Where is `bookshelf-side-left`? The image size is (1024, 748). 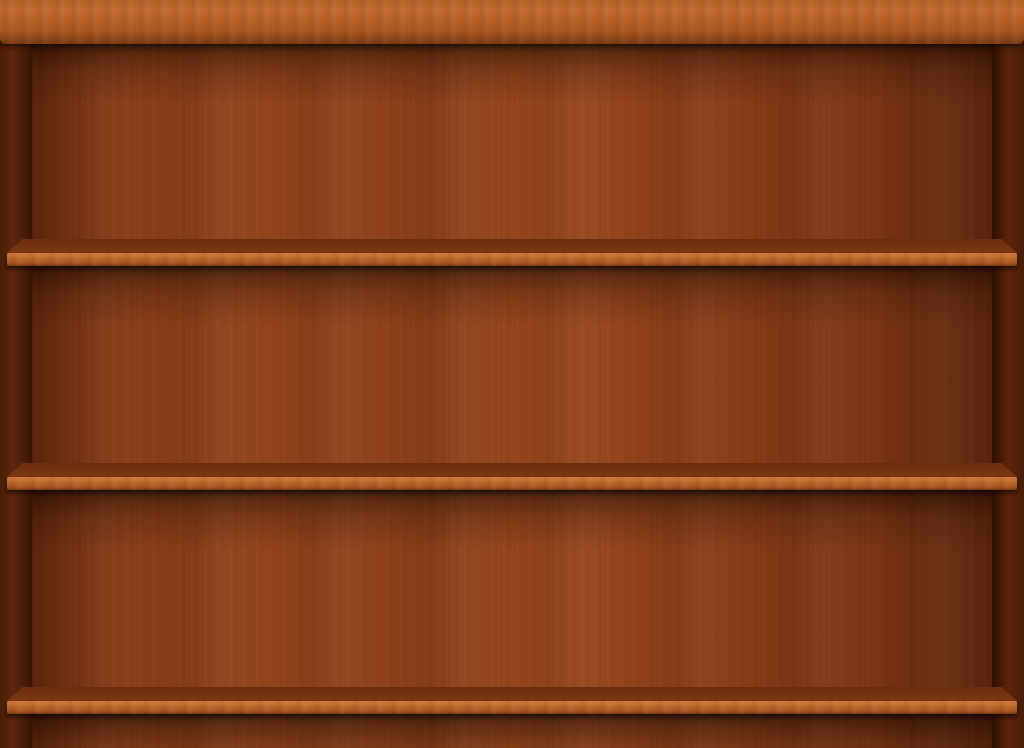 bookshelf-side-left is located at coordinates (16, 396).